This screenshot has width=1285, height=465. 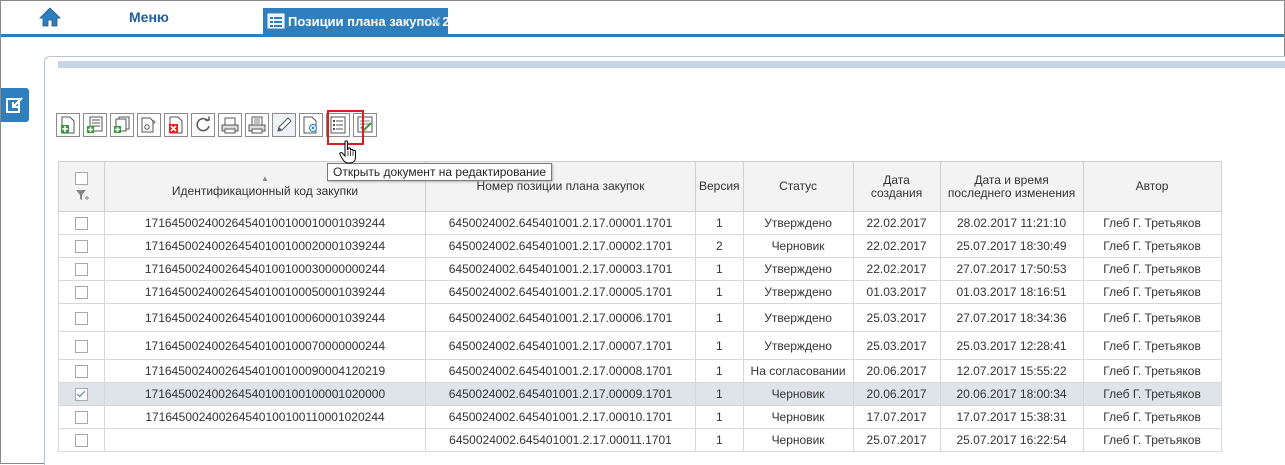 What do you see at coordinates (82, 195) in the screenshot?
I see `filter-icon` at bounding box center [82, 195].